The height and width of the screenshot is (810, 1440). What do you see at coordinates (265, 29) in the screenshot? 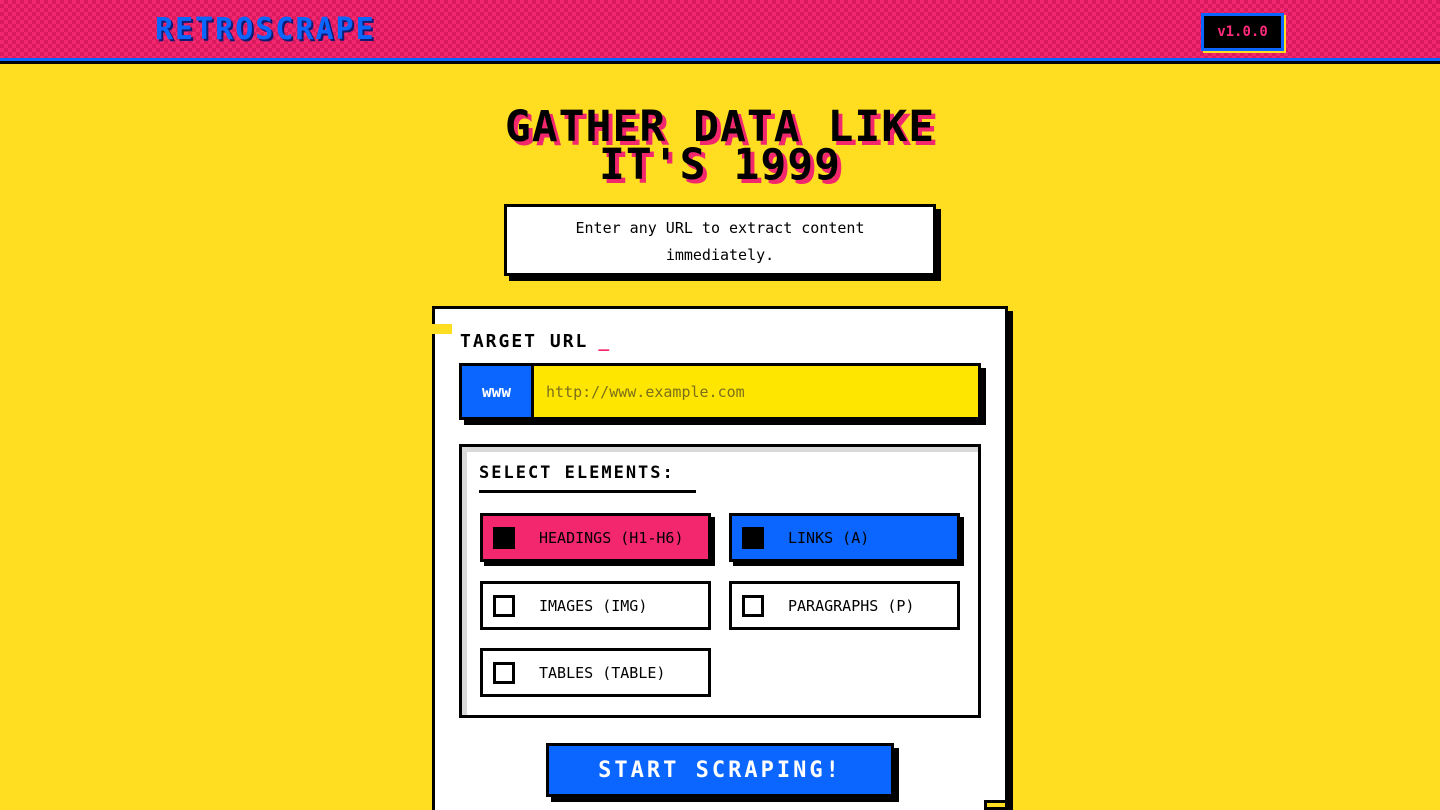
I see `app-logo: RETROSCRAPE` at bounding box center [265, 29].